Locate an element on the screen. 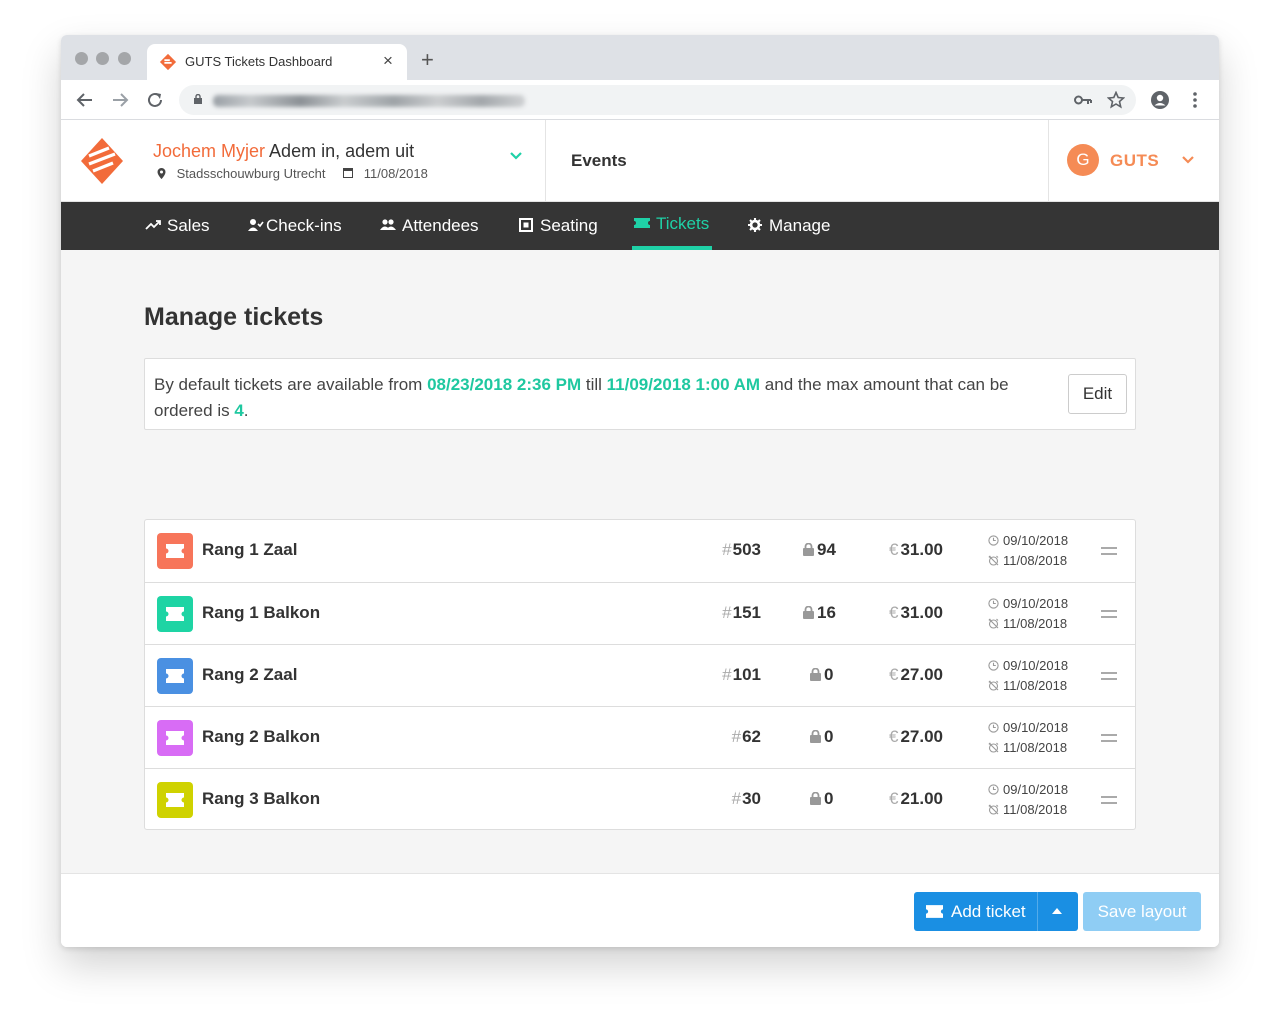 Image resolution: width=1280 pixels, height=1035 pixels. forward-arrow-icon is located at coordinates (120, 100).